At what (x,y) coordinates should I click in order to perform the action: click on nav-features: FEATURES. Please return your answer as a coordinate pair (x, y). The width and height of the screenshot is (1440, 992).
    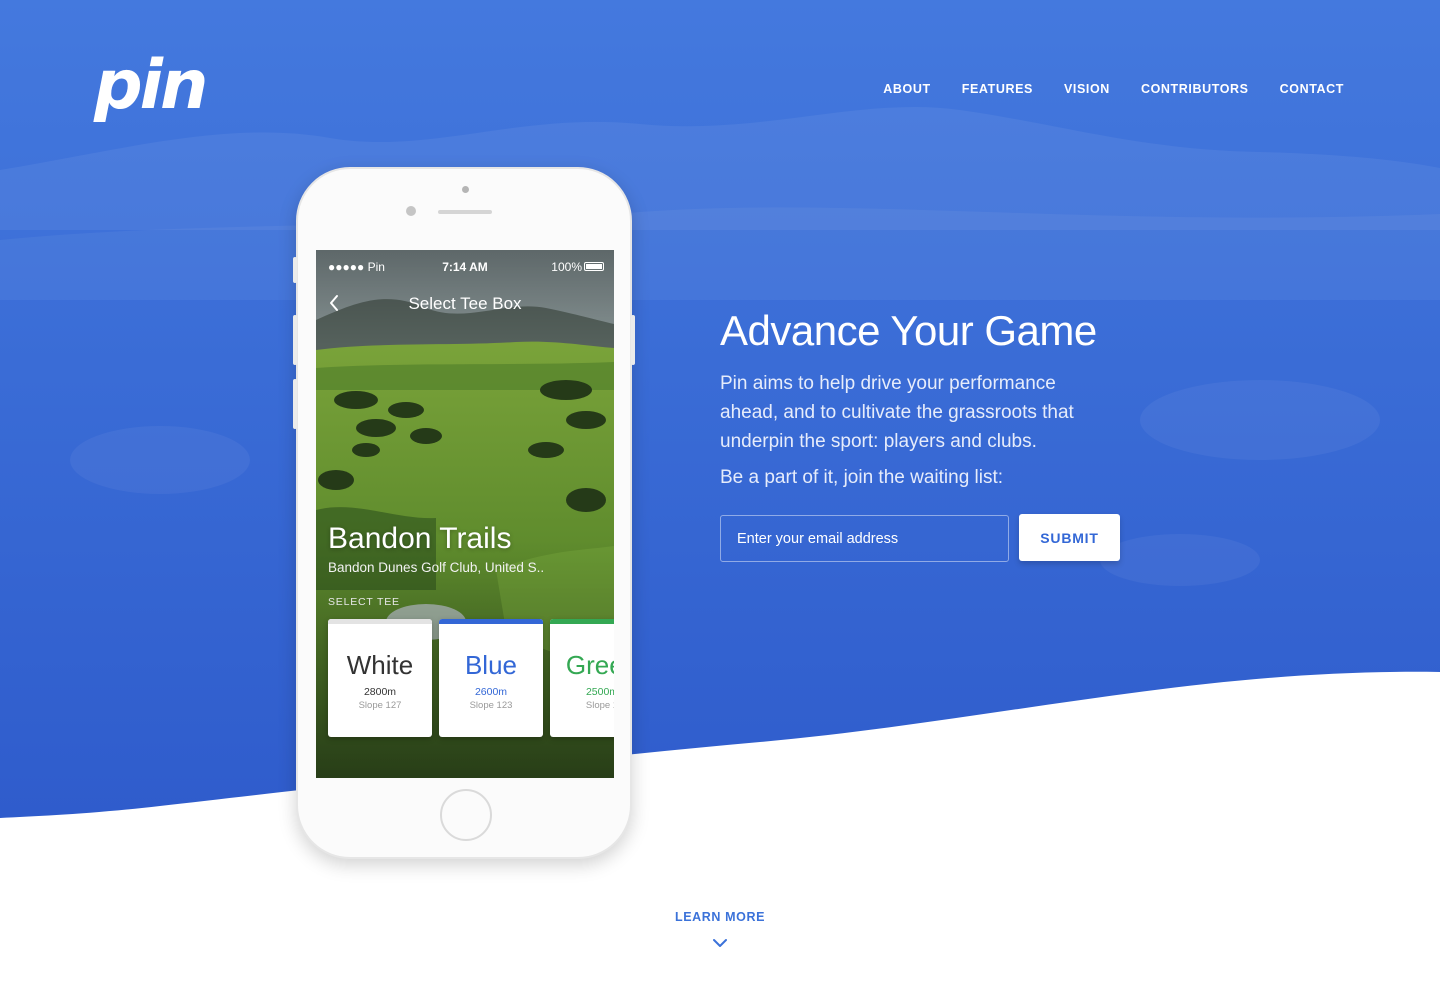
    Looking at the image, I should click on (997, 89).